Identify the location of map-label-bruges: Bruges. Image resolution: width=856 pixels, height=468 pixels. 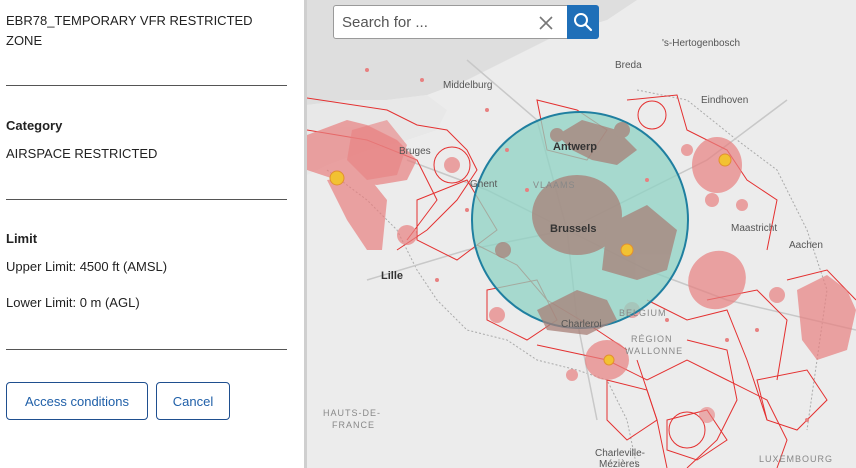
(415, 151).